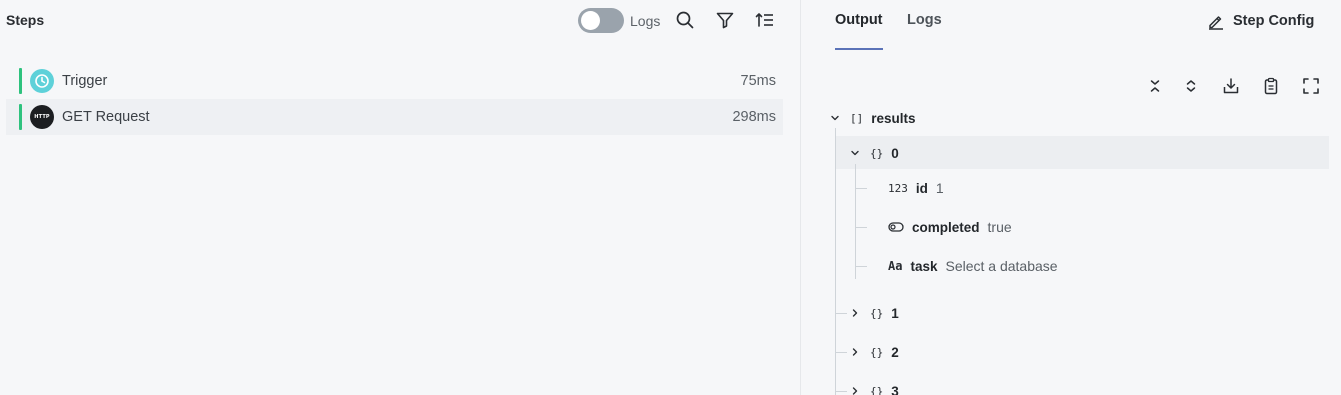 The image size is (1341, 395). I want to click on tree-key: 0, so click(895, 153).